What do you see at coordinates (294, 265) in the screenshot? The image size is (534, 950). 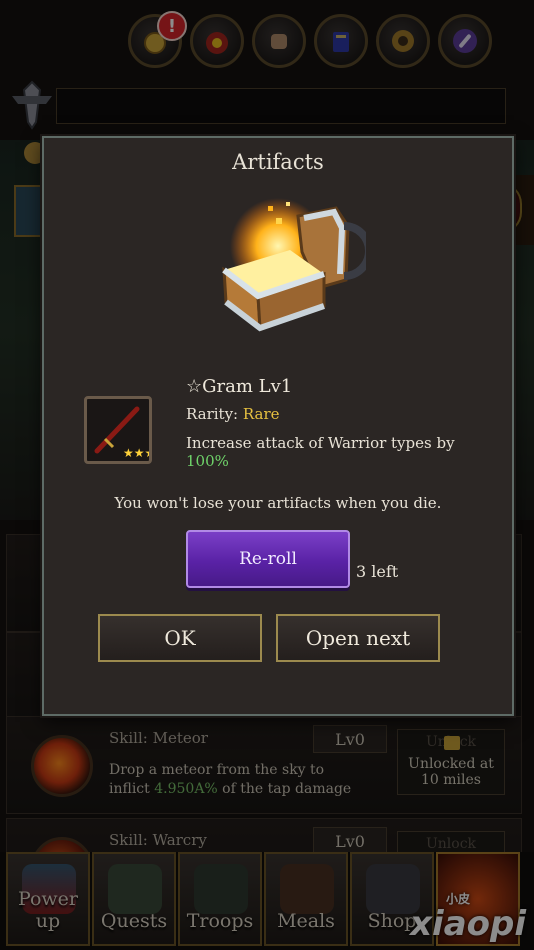 I see `treasure-chest-icon` at bounding box center [294, 265].